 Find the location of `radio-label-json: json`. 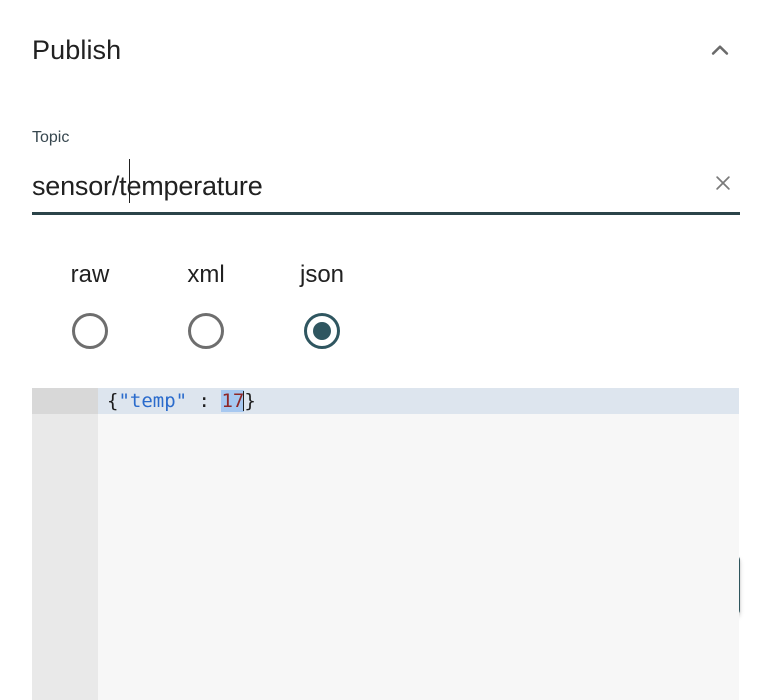

radio-label-json: json is located at coordinates (322, 274).